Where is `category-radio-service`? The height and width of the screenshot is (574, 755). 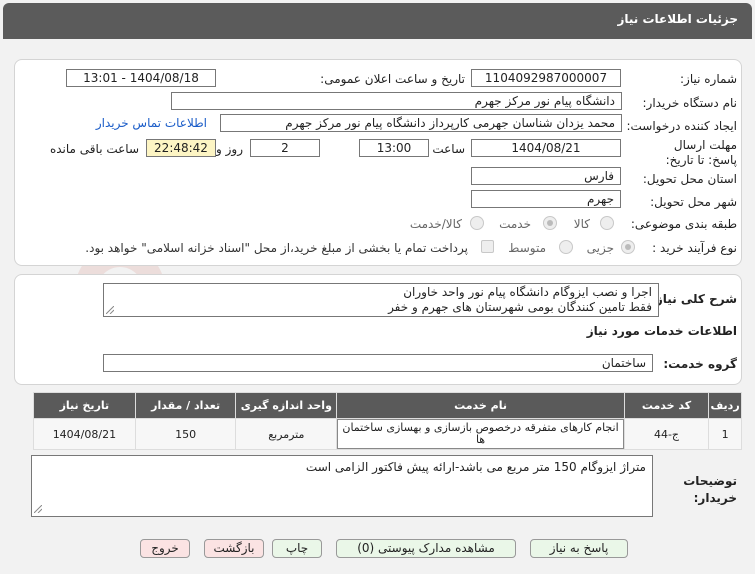 category-radio-service is located at coordinates (550, 223).